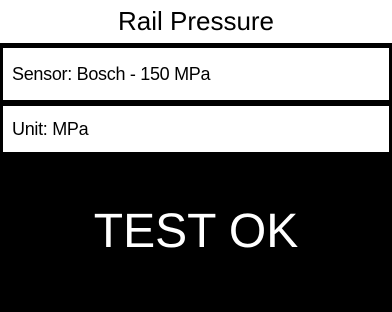 Image resolution: width=392 pixels, height=312 pixels. I want to click on unit-label: Unit: MPa, so click(50, 128).